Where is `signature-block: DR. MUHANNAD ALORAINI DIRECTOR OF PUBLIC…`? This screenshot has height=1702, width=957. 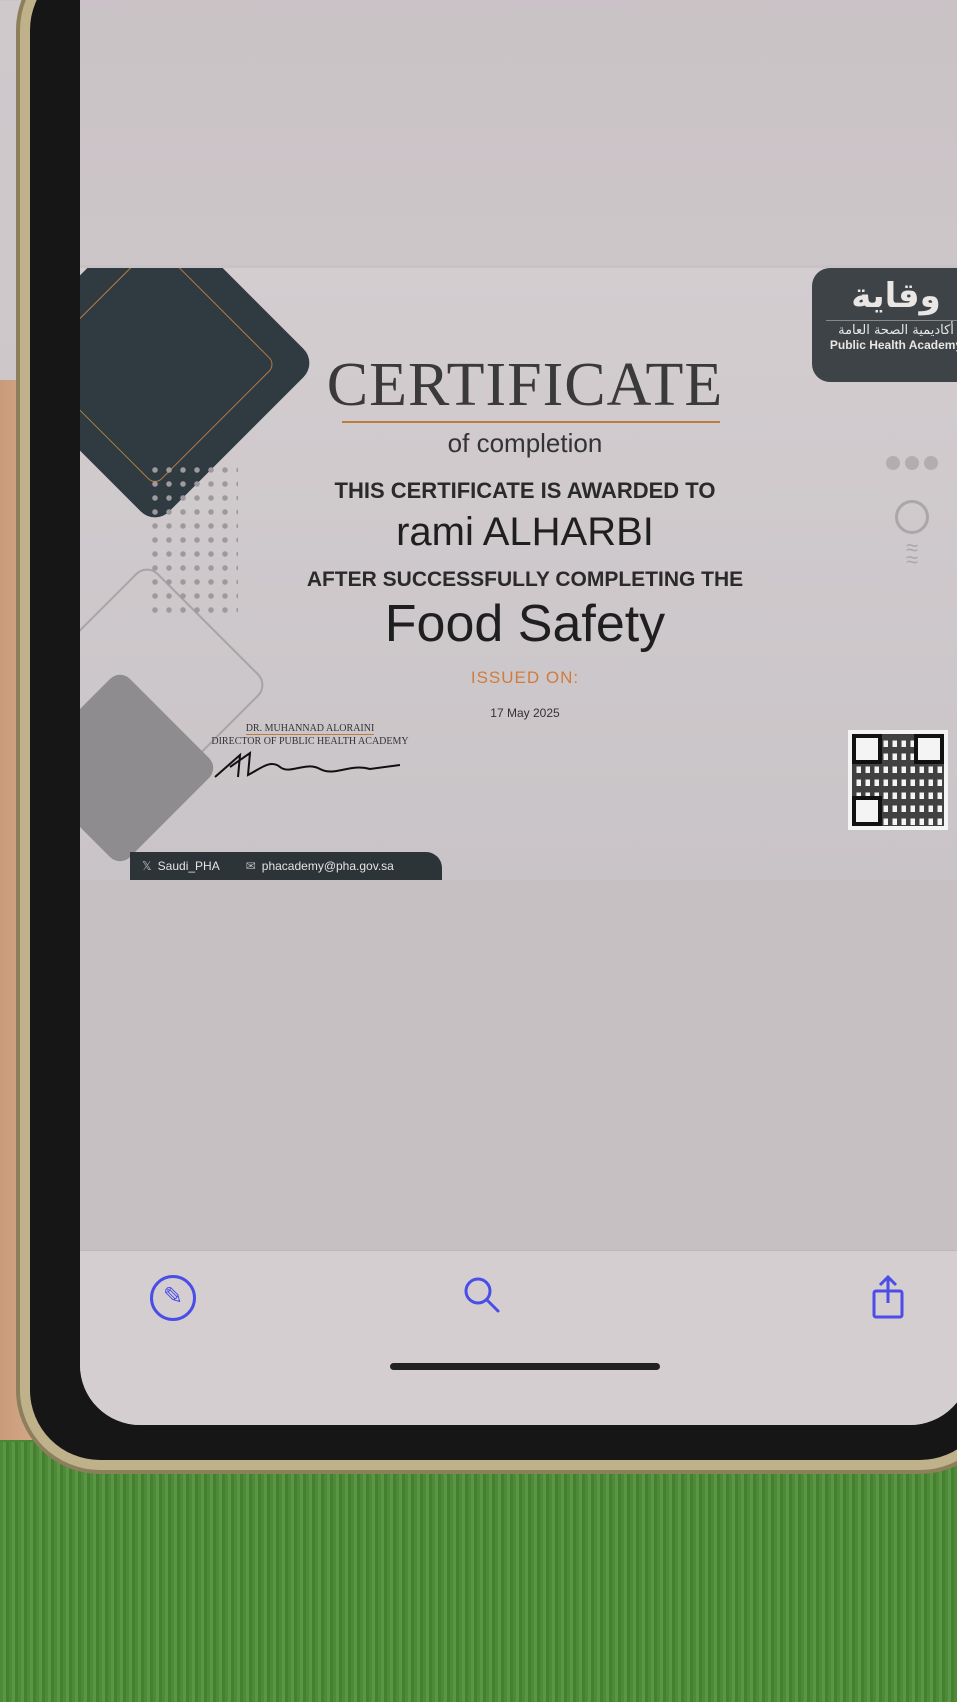 signature-block: DR. MUHANNAD ALORAINI DIRECTOR OF PUBLIC… is located at coordinates (310, 754).